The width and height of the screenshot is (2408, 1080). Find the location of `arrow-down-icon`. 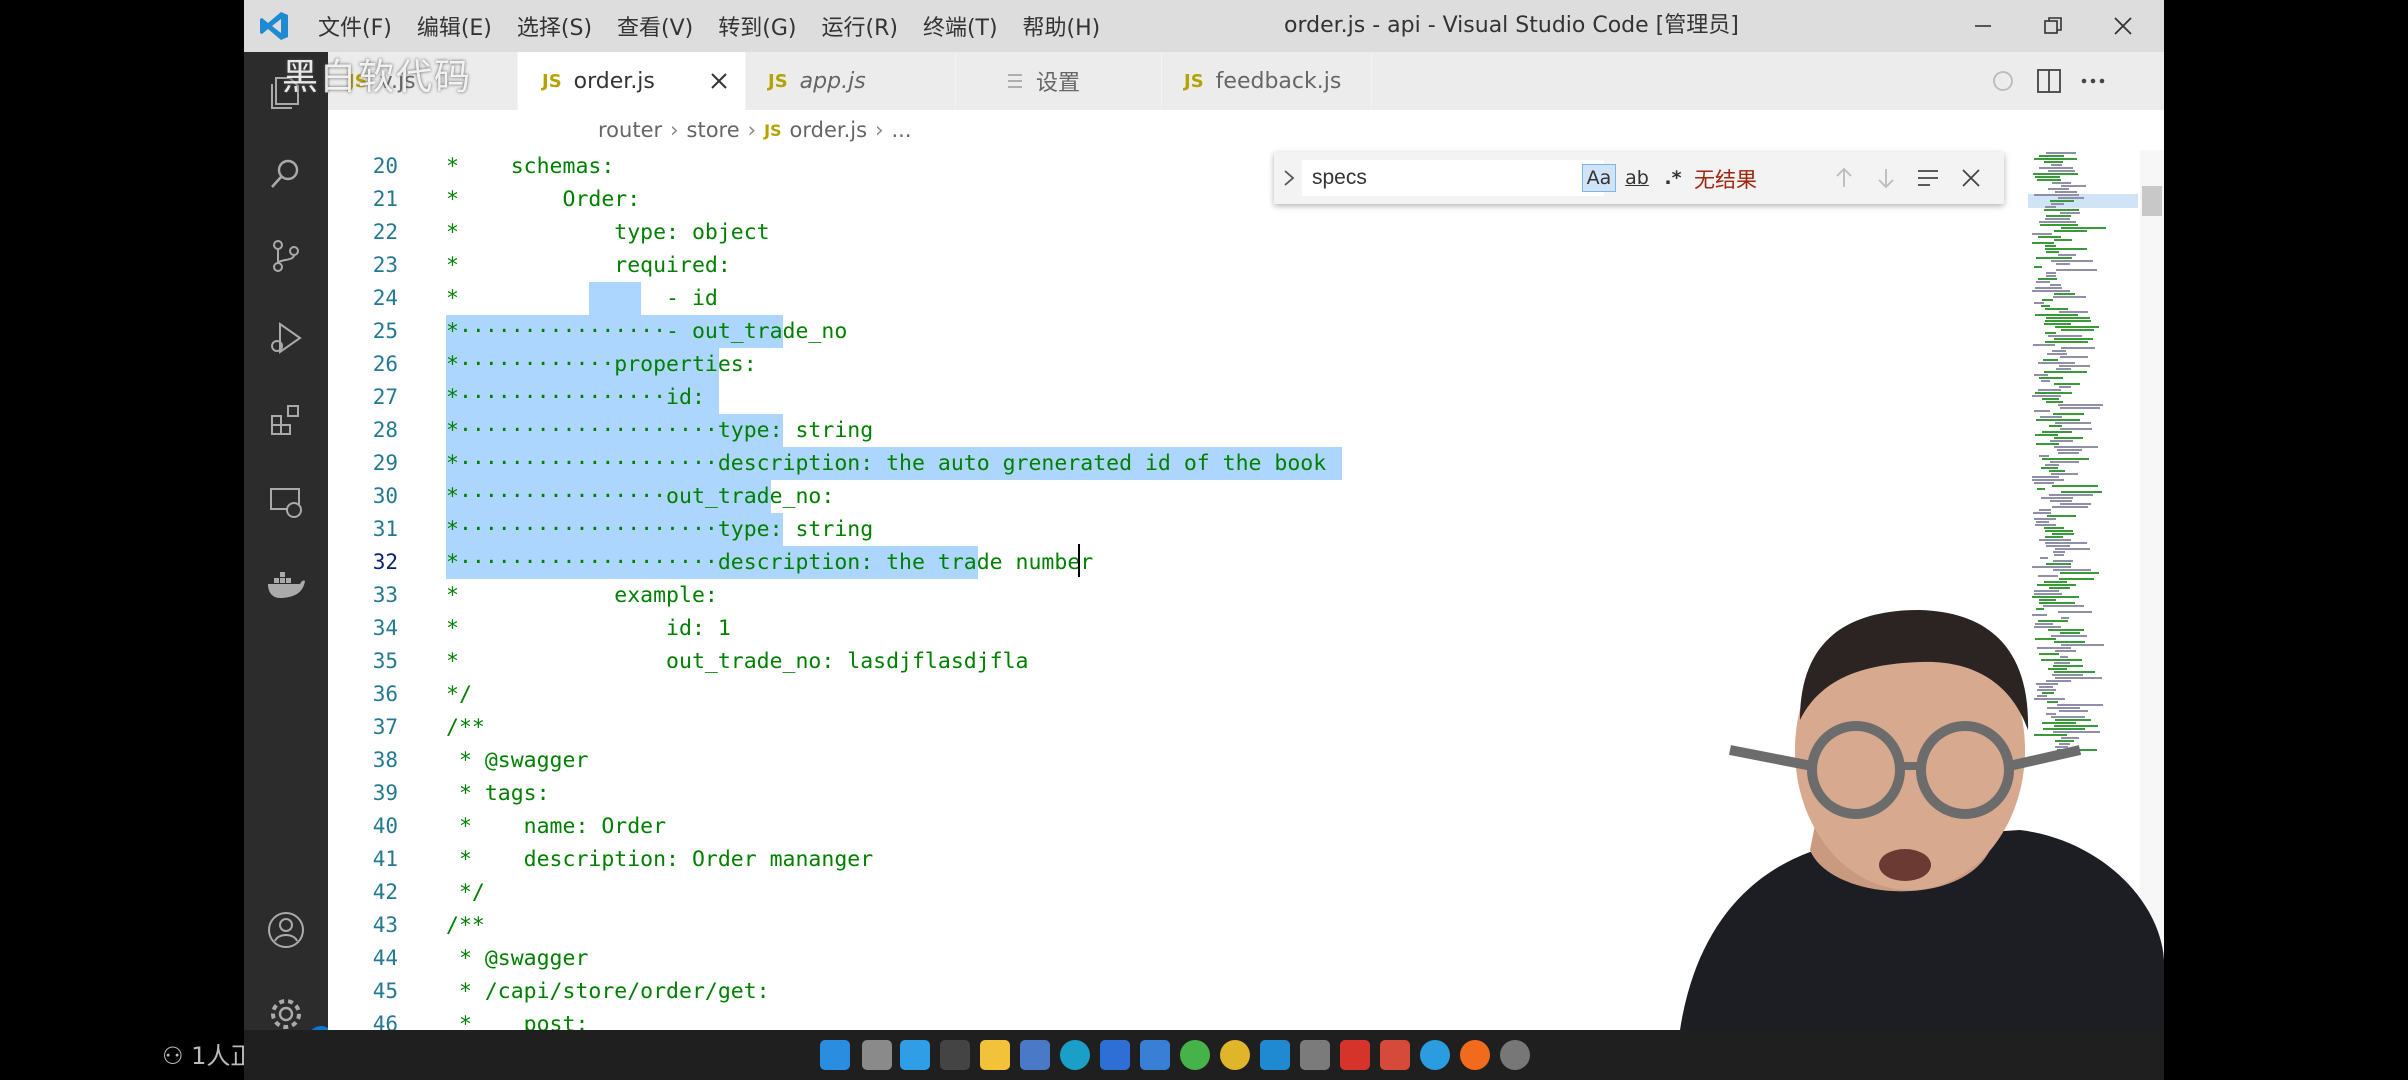

arrow-down-icon is located at coordinates (1886, 178).